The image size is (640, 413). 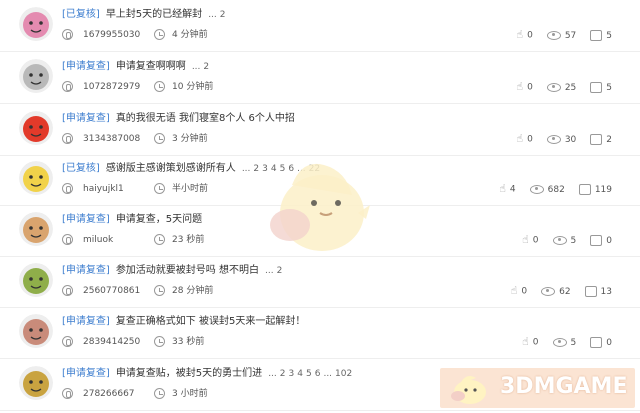 What do you see at coordinates (601, 140) in the screenshot?
I see `reply-stat: 2` at bounding box center [601, 140].